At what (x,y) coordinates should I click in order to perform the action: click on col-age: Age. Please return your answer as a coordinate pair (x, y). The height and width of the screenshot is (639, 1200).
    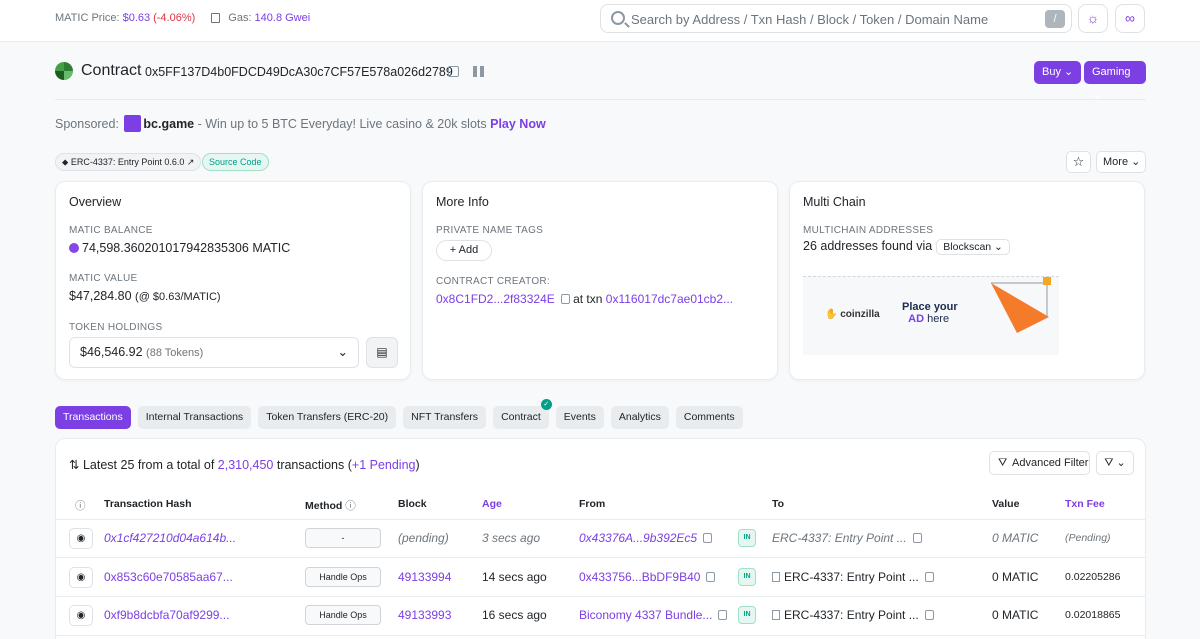
    Looking at the image, I should click on (492, 504).